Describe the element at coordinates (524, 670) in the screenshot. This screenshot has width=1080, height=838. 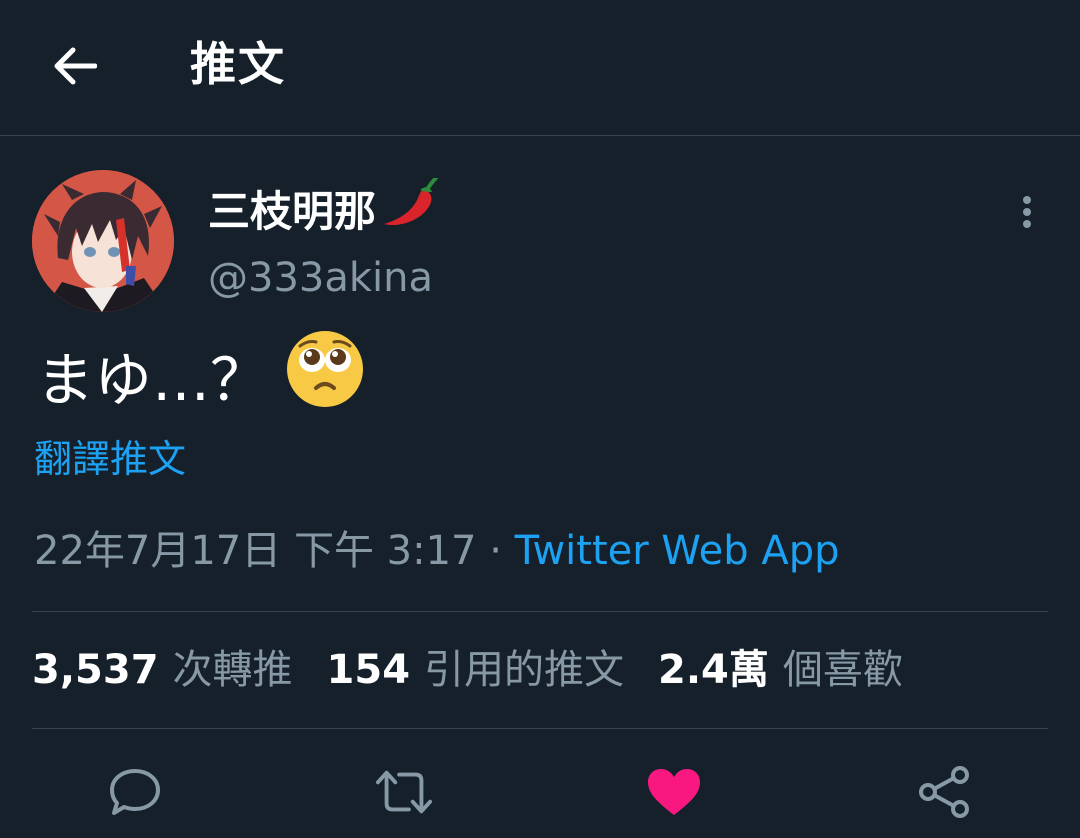
I see `quotes-label: 引用的推文` at that location.